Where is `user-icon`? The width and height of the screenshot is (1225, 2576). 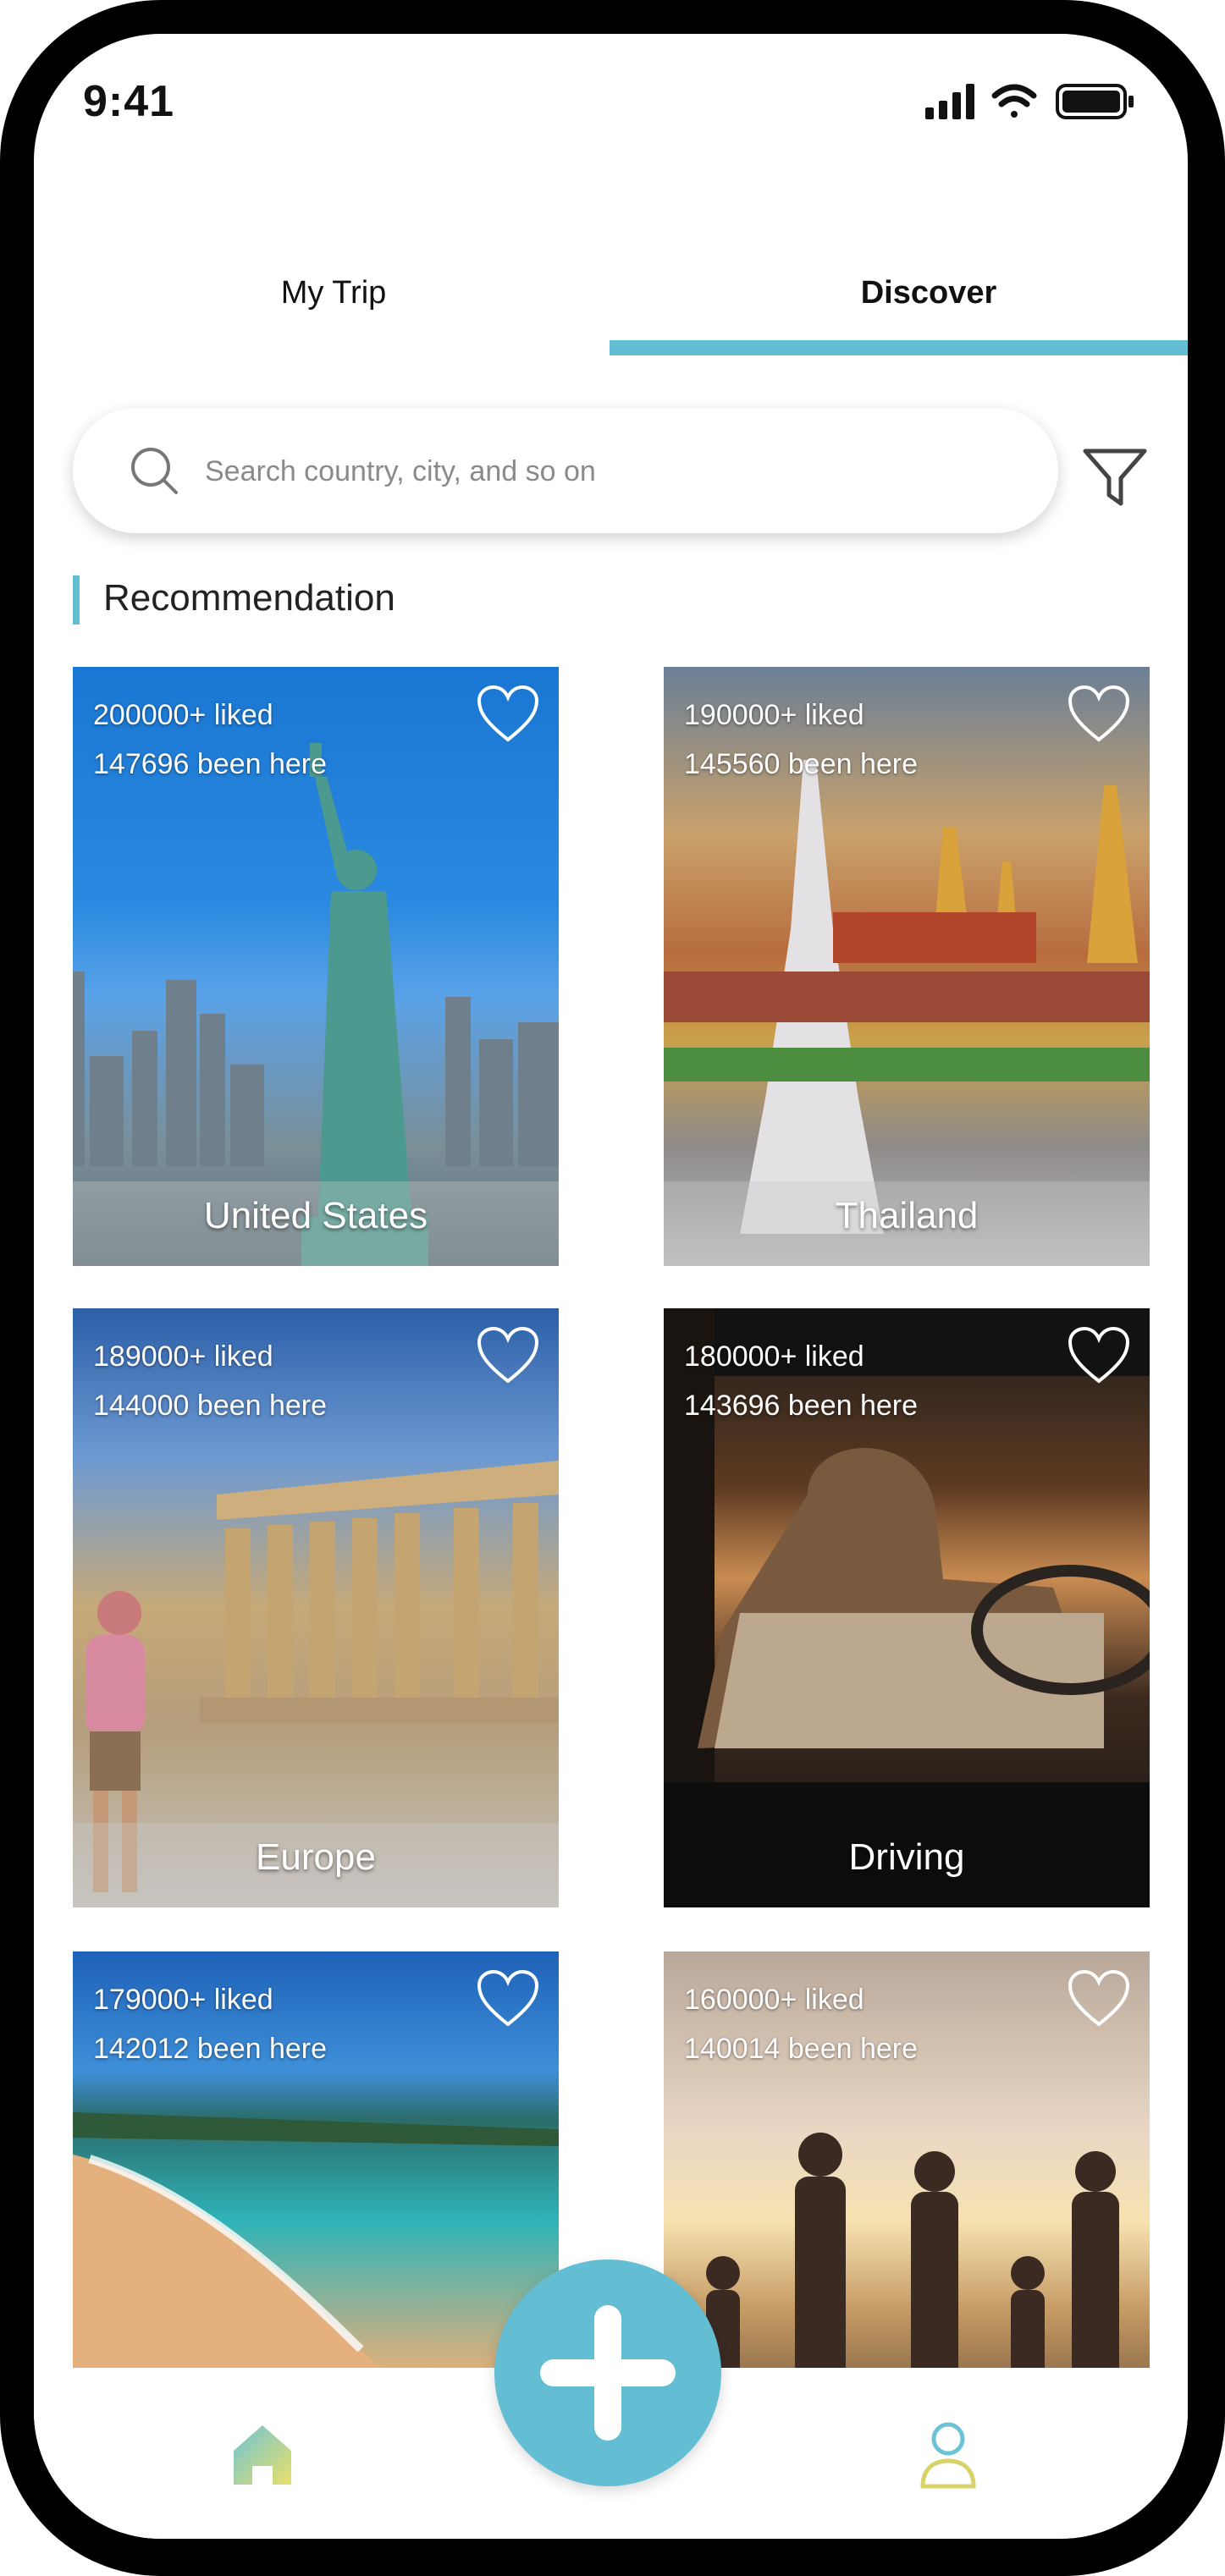 user-icon is located at coordinates (949, 2455).